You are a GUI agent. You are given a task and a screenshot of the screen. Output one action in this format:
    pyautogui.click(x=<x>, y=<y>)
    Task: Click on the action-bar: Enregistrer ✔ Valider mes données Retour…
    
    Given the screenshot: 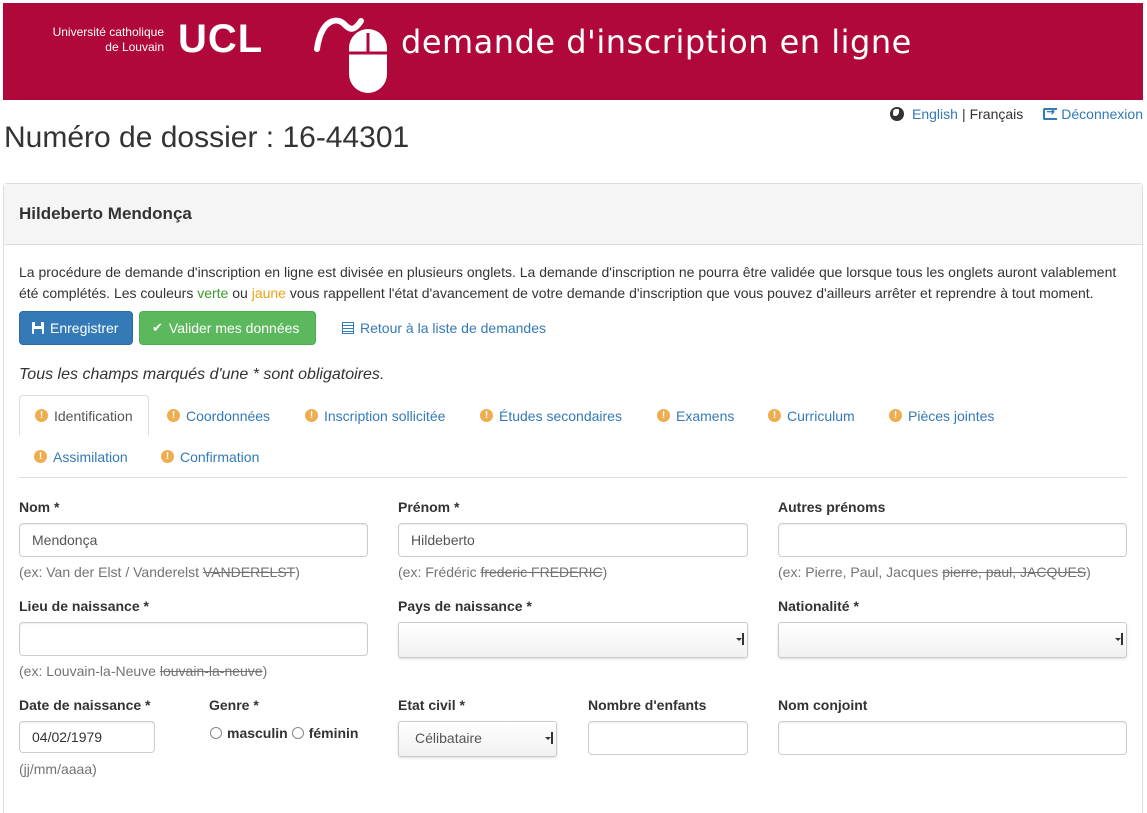 What is the action you would take?
    pyautogui.click(x=573, y=328)
    